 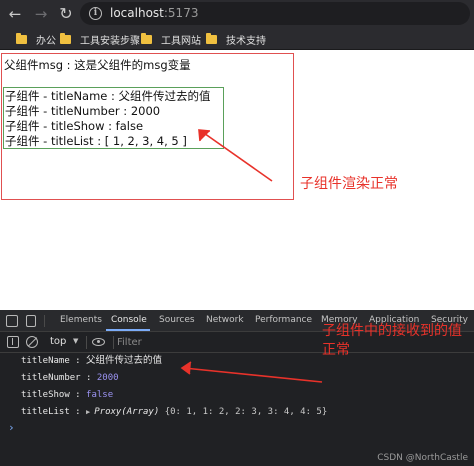 I want to click on bookmark-label: 工具网站, so click(x=181, y=41).